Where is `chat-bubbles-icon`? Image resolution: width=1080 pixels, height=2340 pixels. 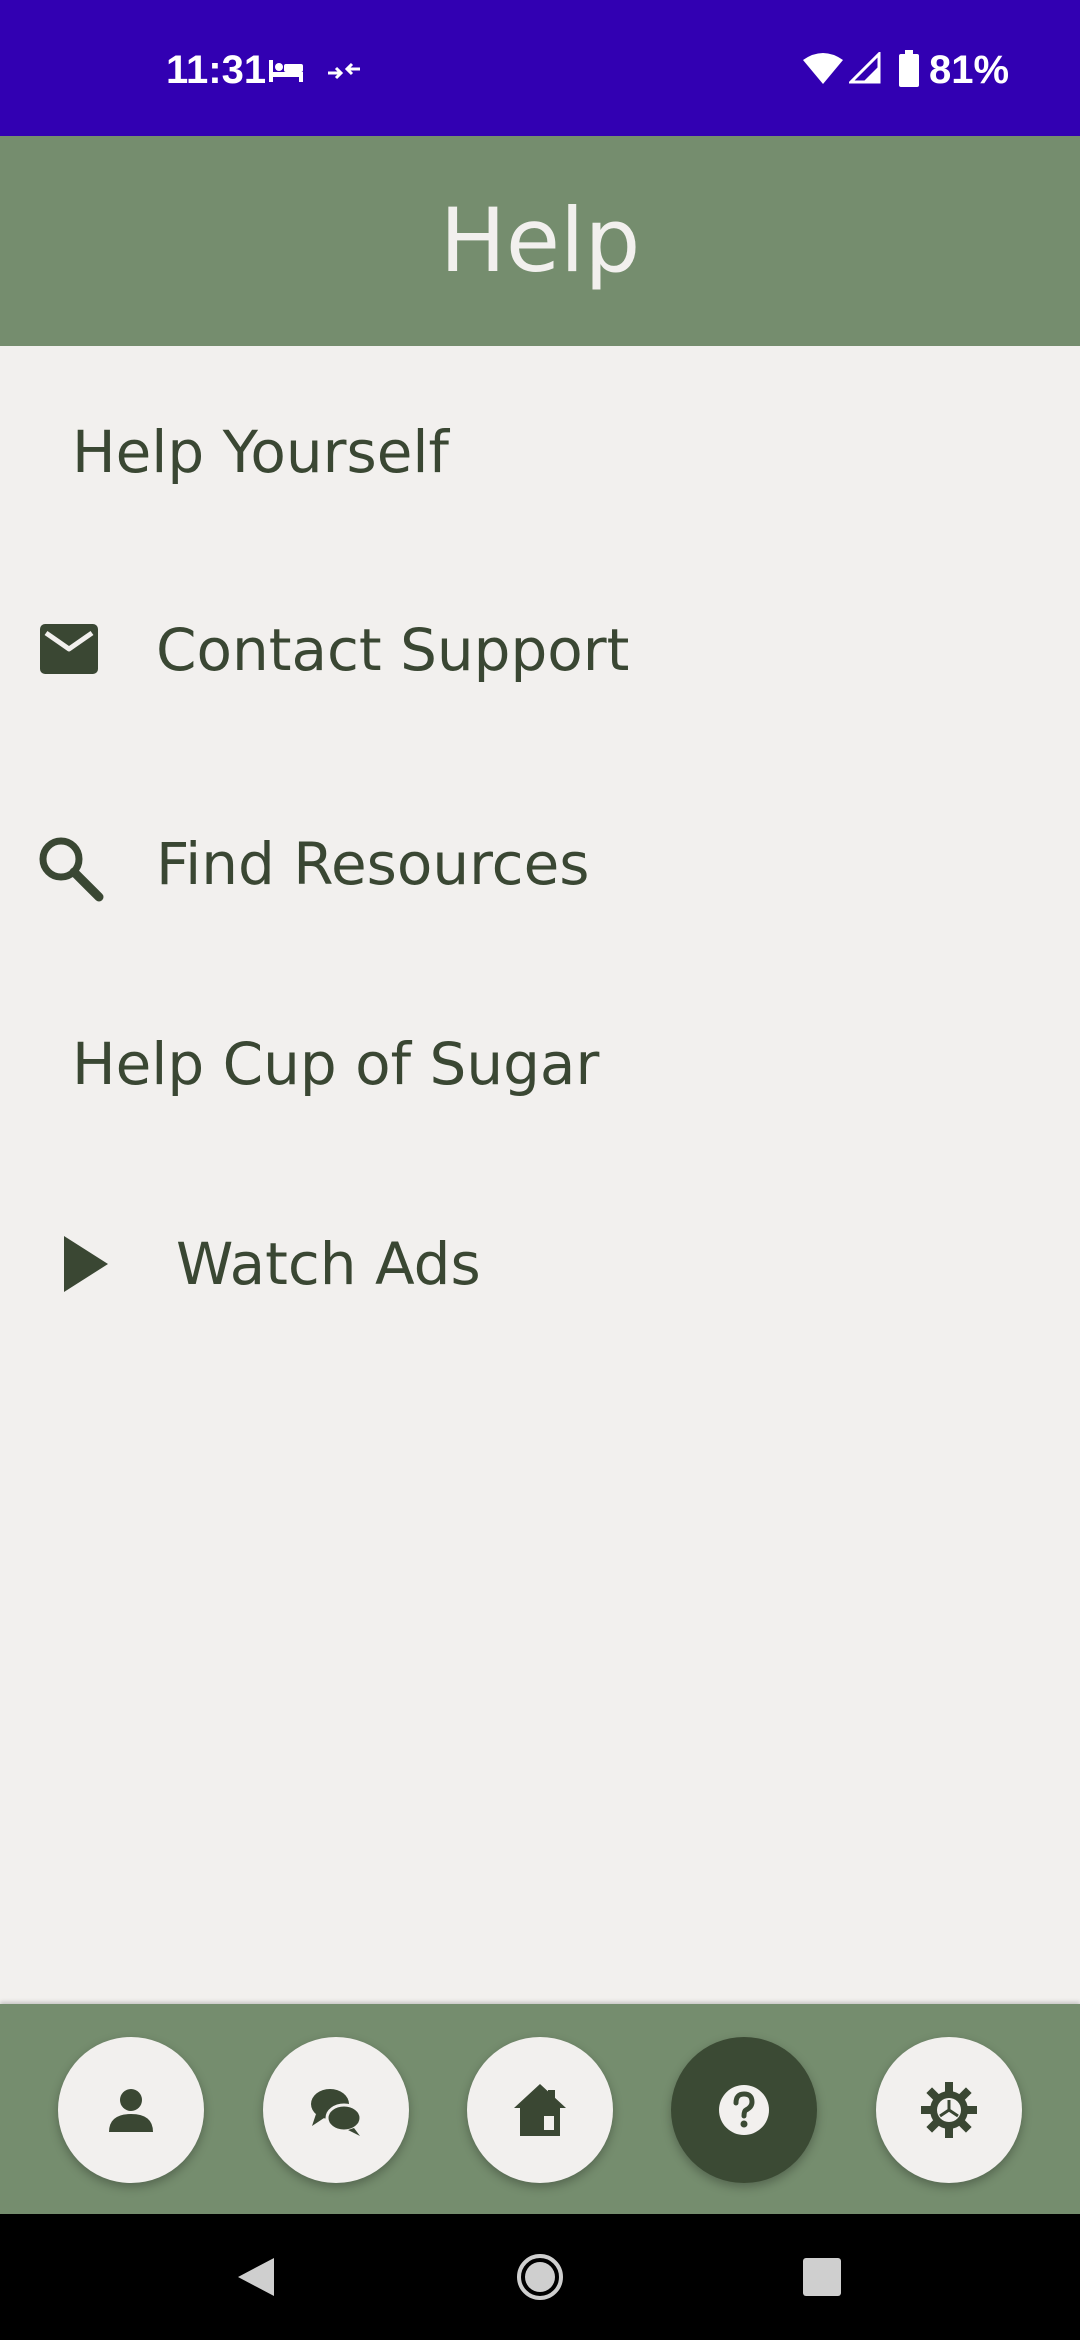 chat-bubbles-icon is located at coordinates (337, 2112).